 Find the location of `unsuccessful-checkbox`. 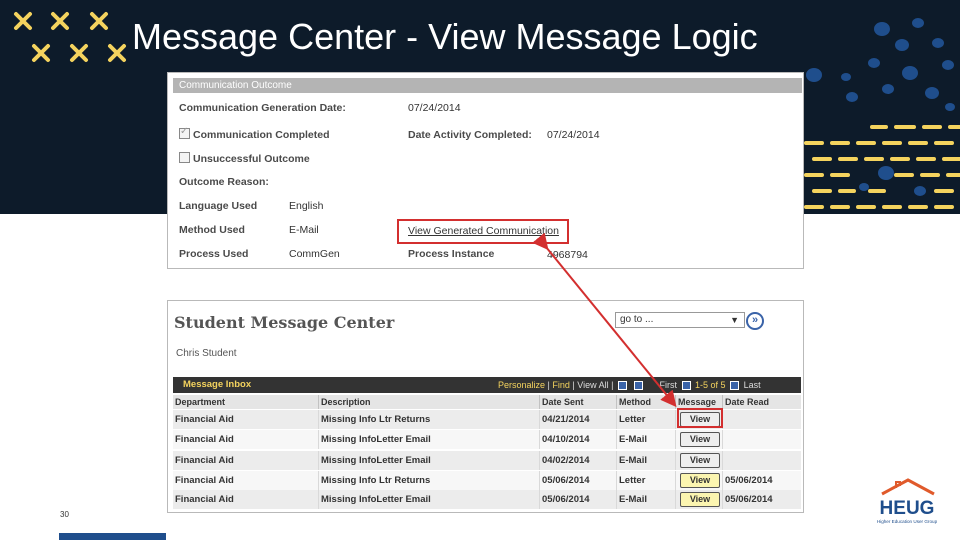

unsuccessful-checkbox is located at coordinates (184, 157).